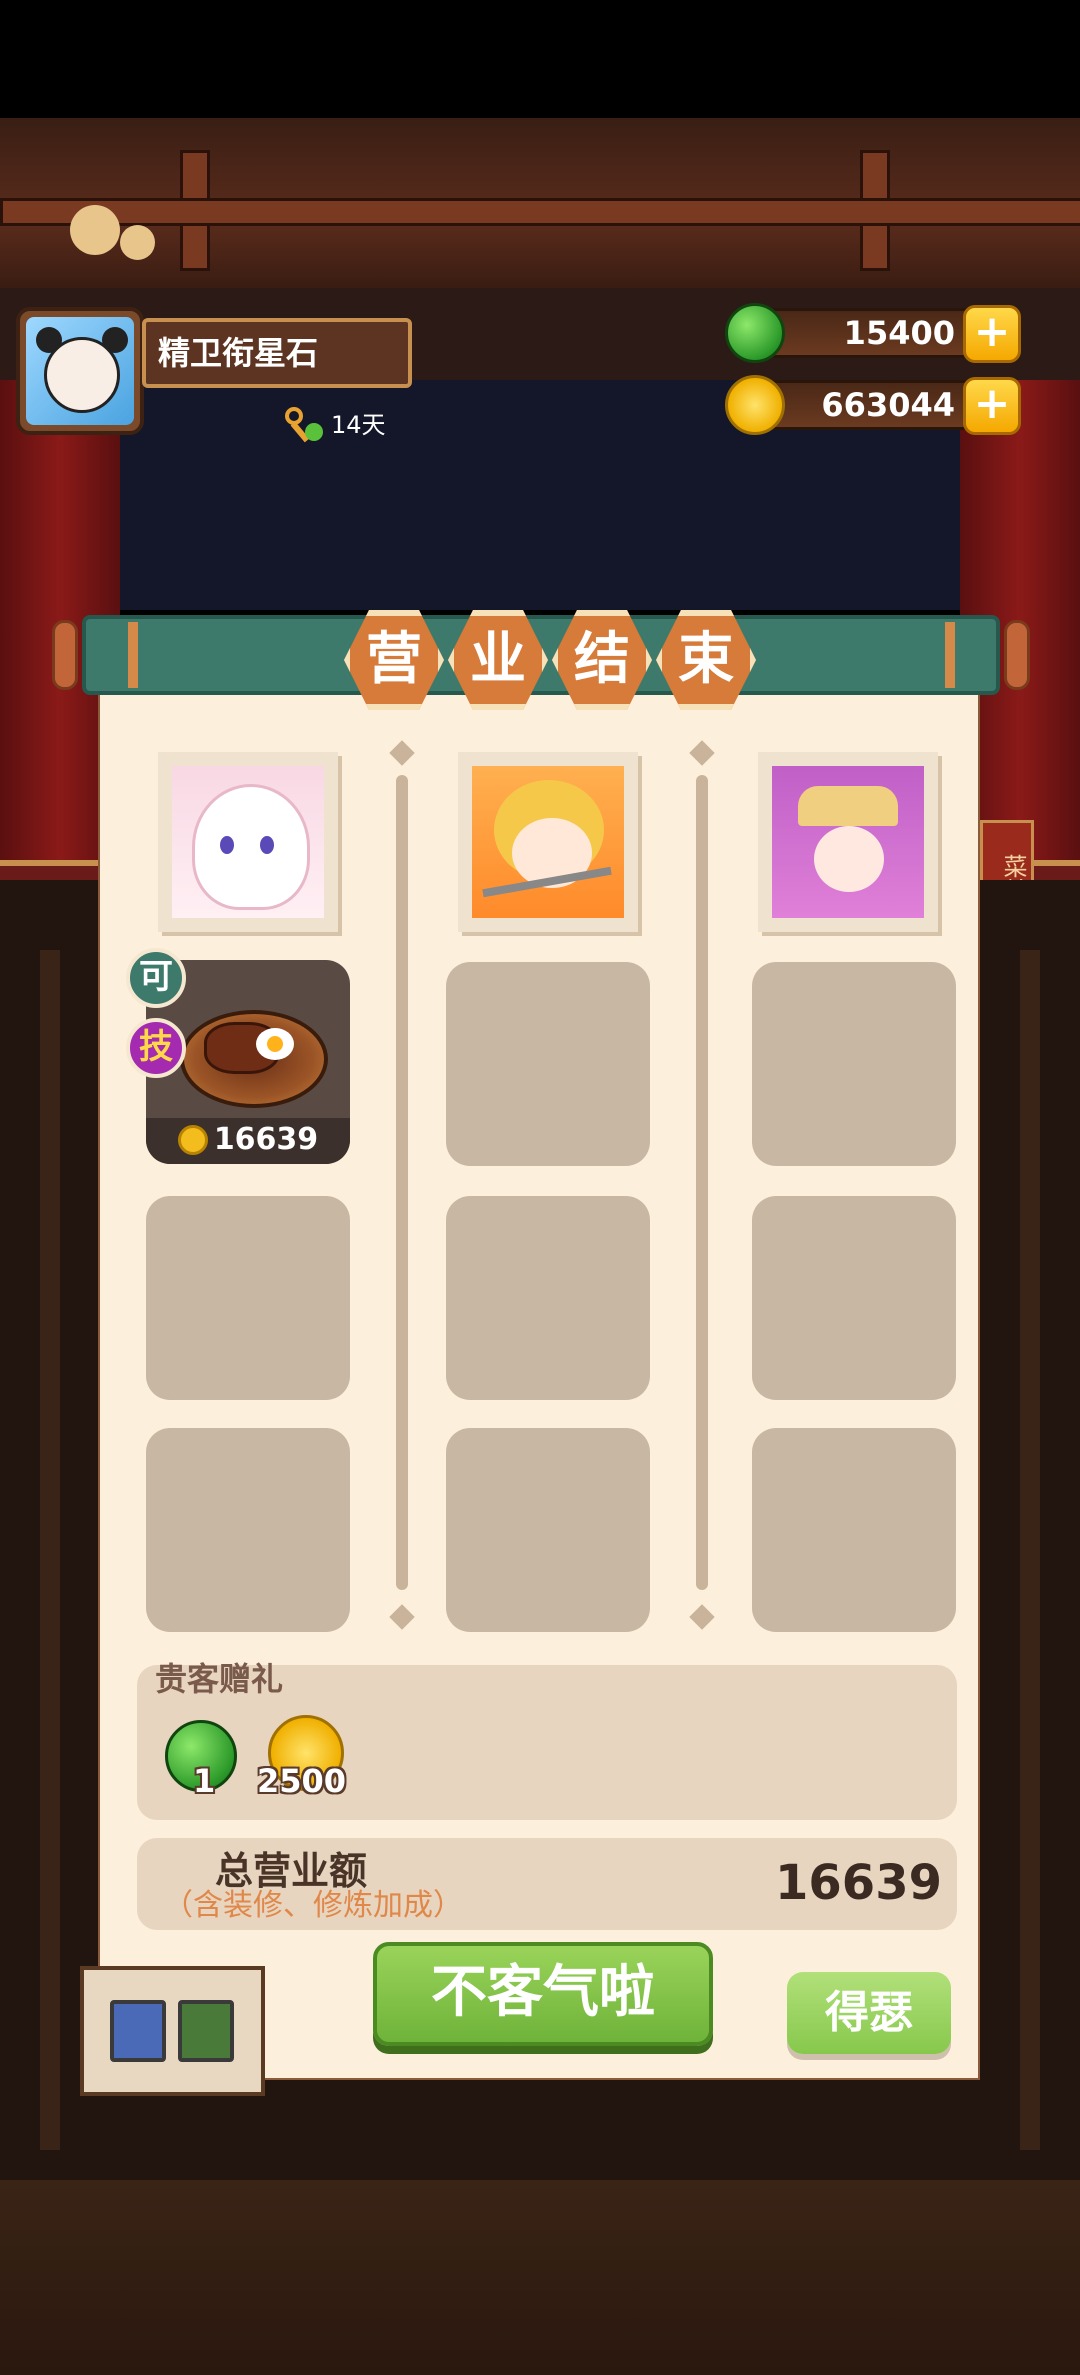 Image resolution: width=1080 pixels, height=2375 pixels. What do you see at coordinates (50, 1550) in the screenshot?
I see `pillar-left` at bounding box center [50, 1550].